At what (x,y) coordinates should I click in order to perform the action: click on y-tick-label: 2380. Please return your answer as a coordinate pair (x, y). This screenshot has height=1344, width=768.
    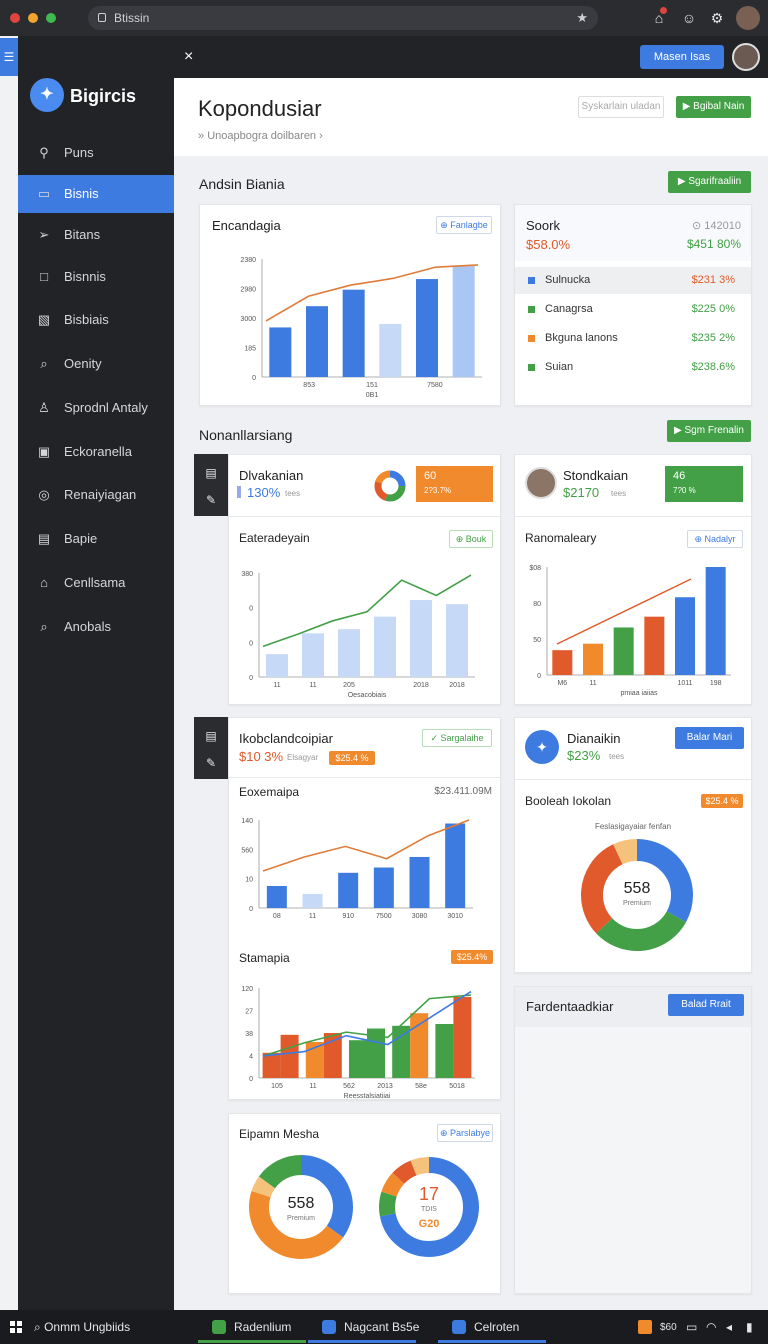
    Looking at the image, I should click on (248, 260).